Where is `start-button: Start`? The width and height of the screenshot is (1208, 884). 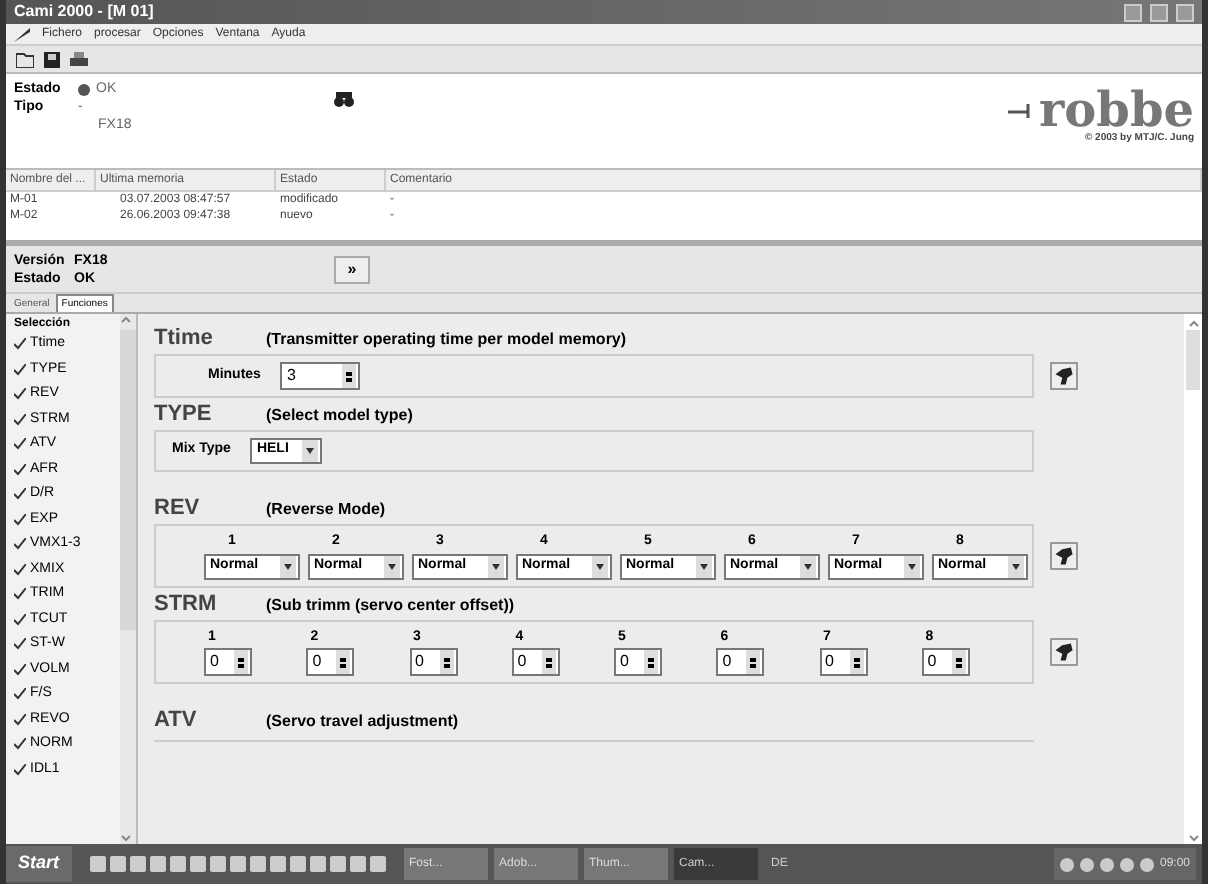
start-button: Start is located at coordinates (39, 864).